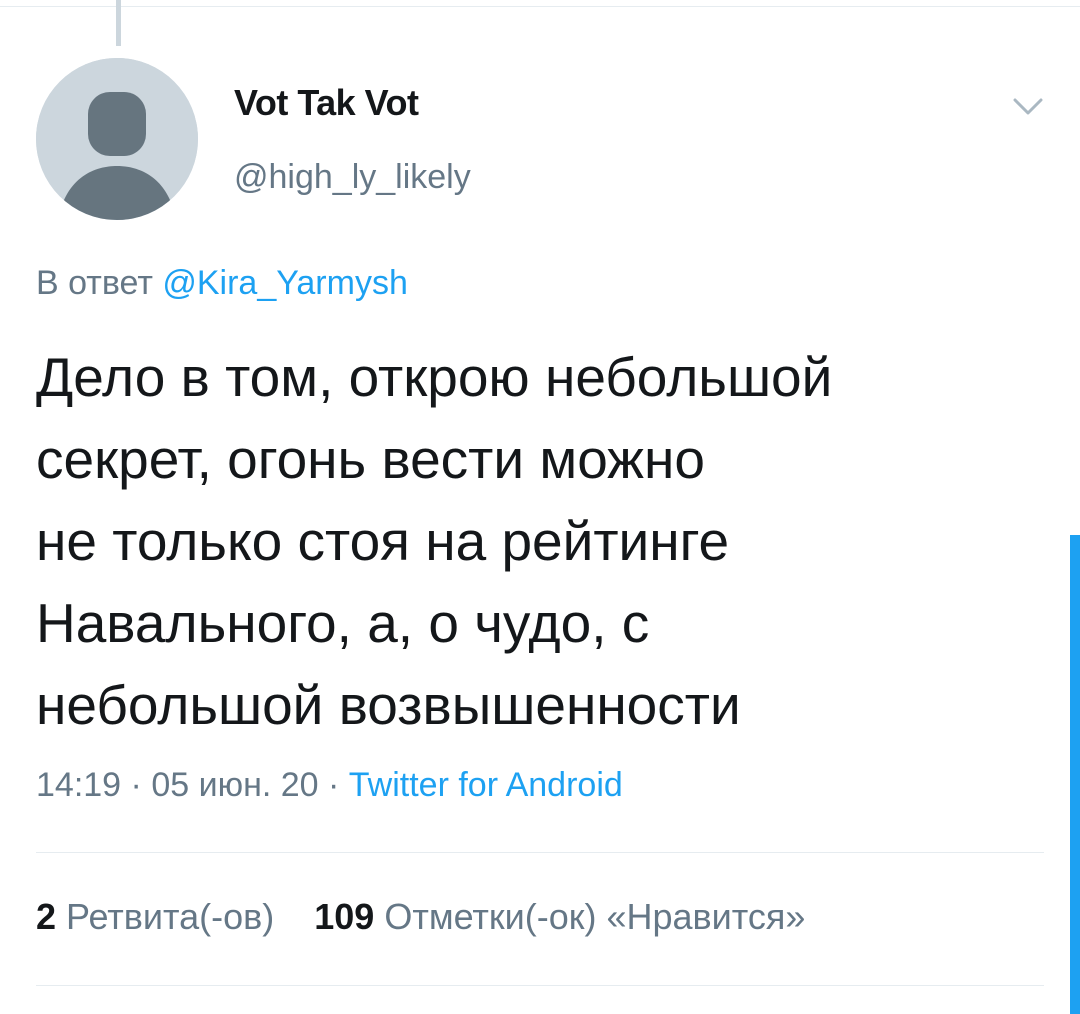 This screenshot has width=1080, height=1014. I want to click on retweets-label: Ретвита(-ов), so click(170, 916).